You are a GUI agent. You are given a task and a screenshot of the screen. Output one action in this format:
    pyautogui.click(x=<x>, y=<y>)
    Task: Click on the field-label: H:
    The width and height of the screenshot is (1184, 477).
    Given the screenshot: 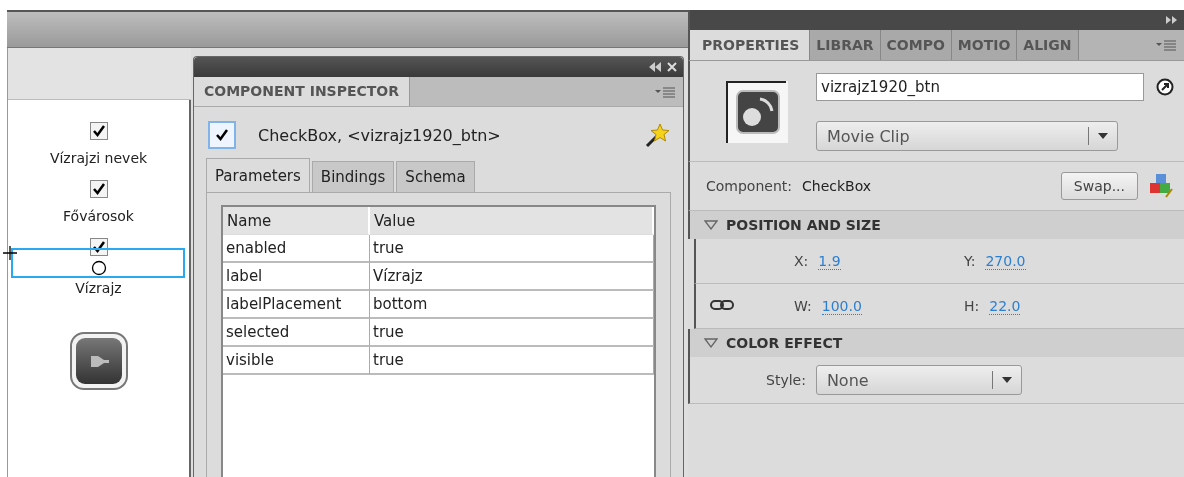 What is the action you would take?
    pyautogui.click(x=972, y=306)
    